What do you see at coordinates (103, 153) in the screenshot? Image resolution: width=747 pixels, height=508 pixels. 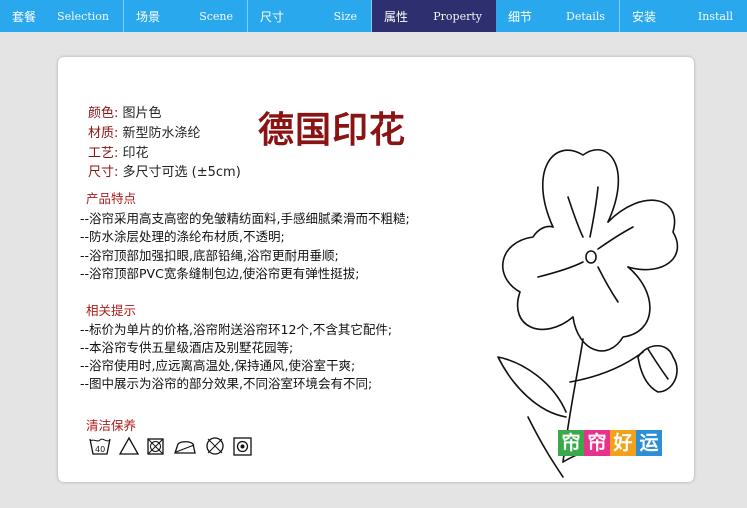 I see `spec-craft-key: 工艺:` at bounding box center [103, 153].